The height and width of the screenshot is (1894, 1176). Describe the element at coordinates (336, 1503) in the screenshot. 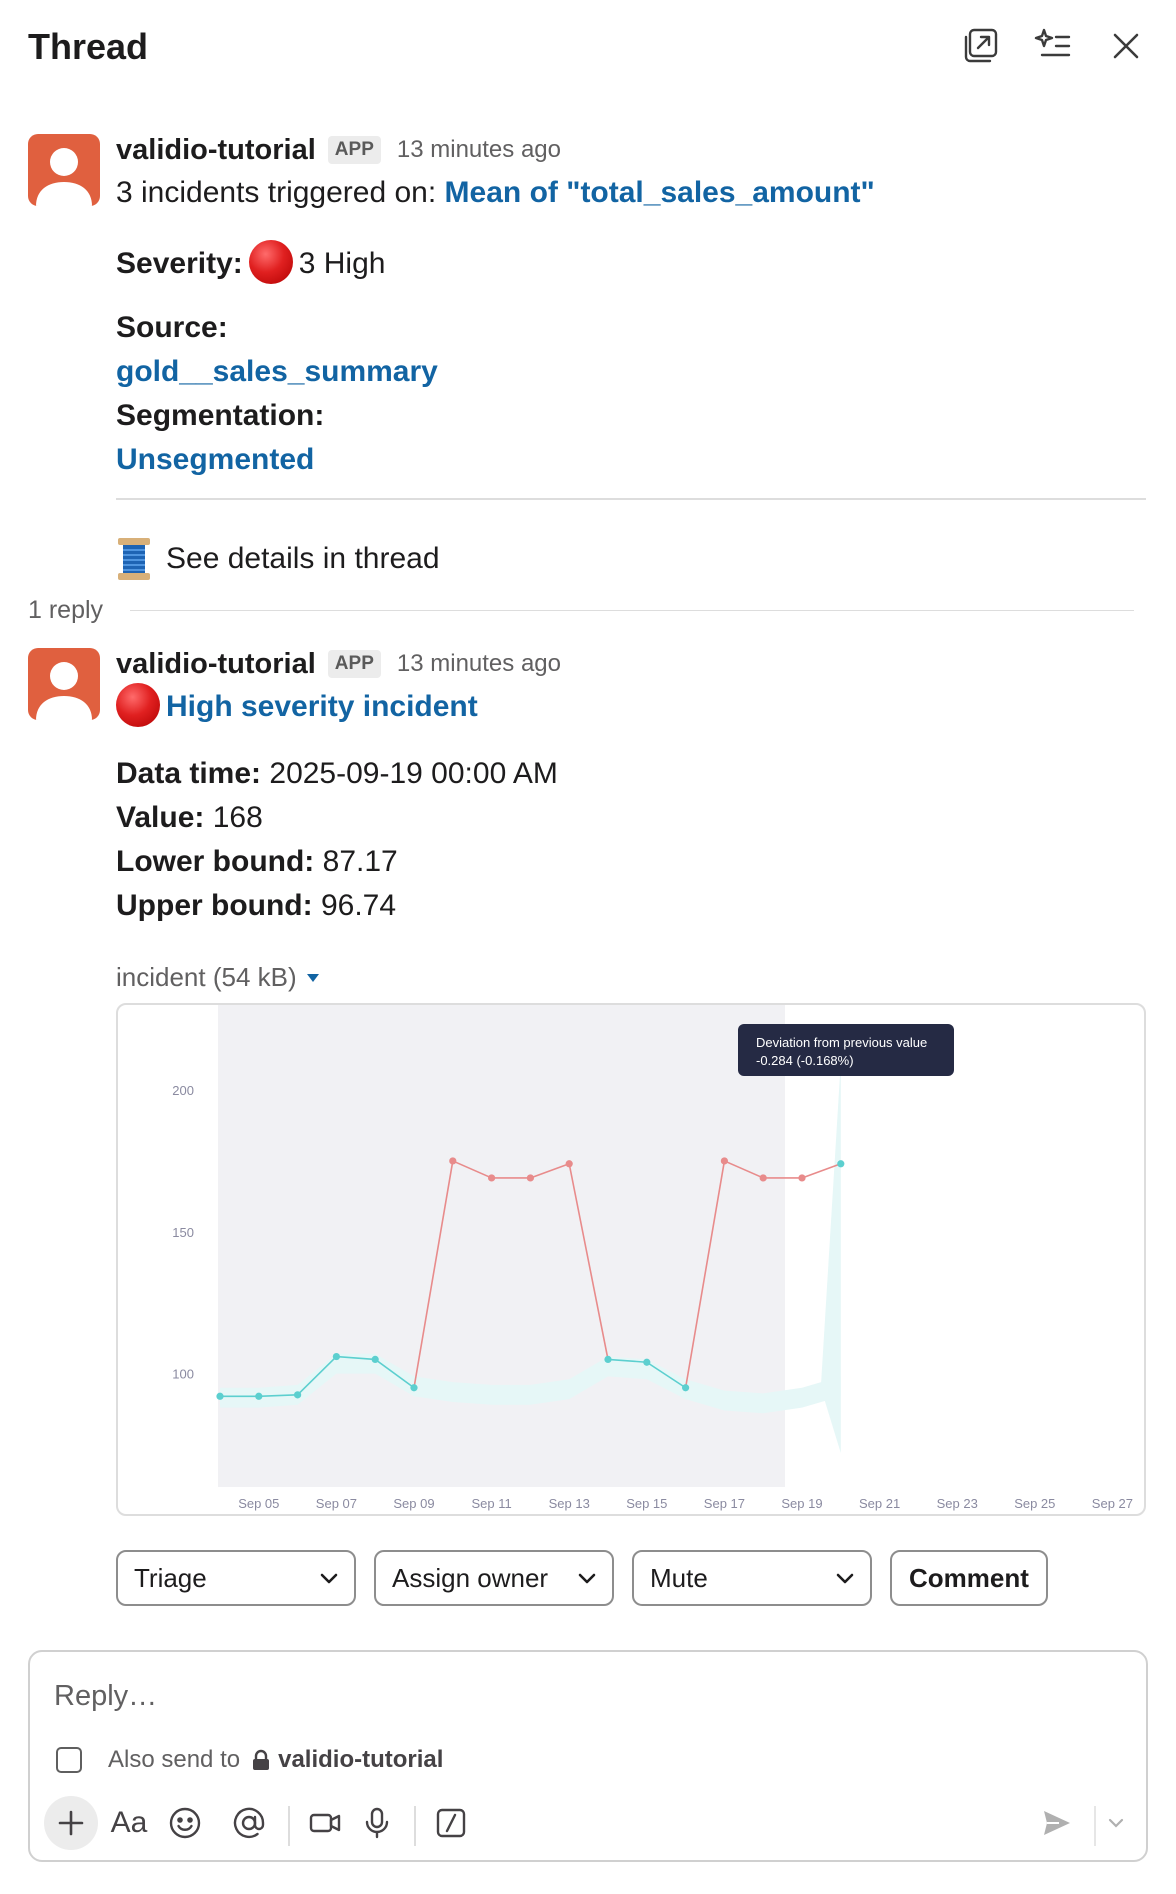

I see `x-tick-label: Sep 07` at that location.